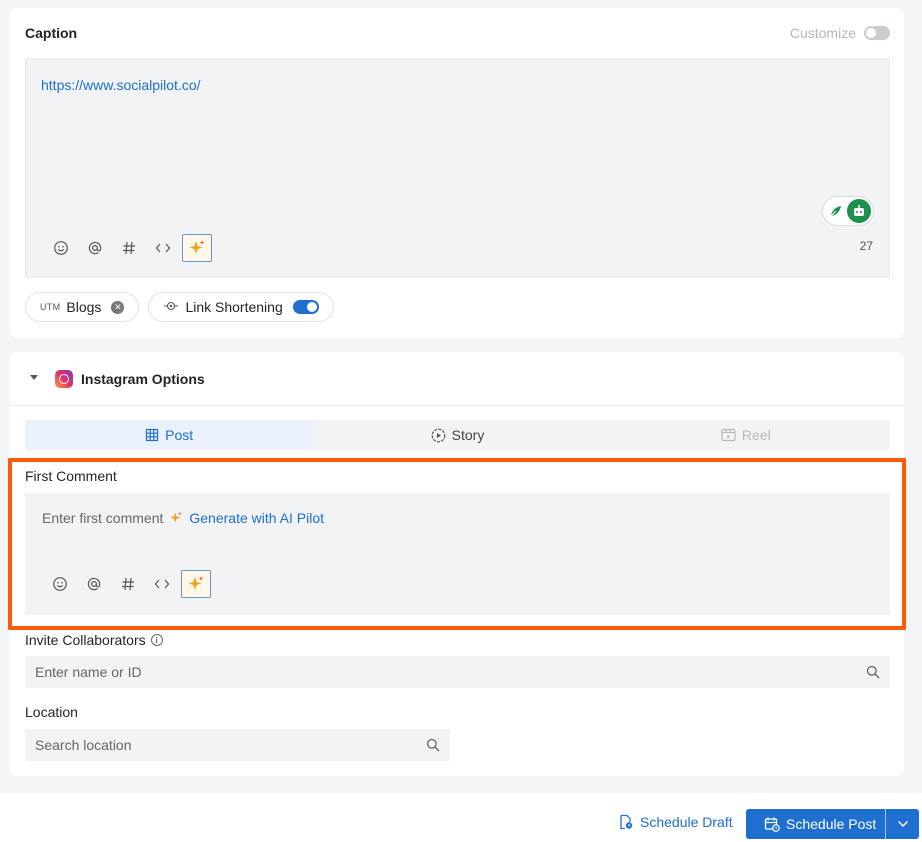 The width and height of the screenshot is (922, 842). Describe the element at coordinates (686, 822) in the screenshot. I see `schedule-draft-label: Schedule Draft` at that location.